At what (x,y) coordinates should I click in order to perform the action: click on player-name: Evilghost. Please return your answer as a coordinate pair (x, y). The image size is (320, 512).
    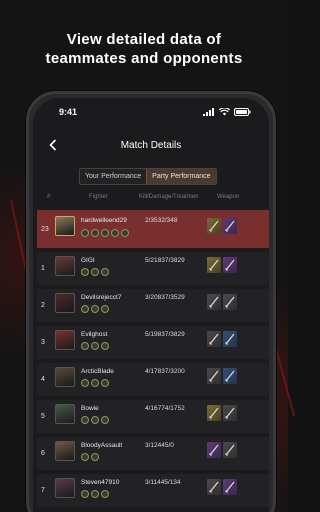
    Looking at the image, I should click on (94, 334).